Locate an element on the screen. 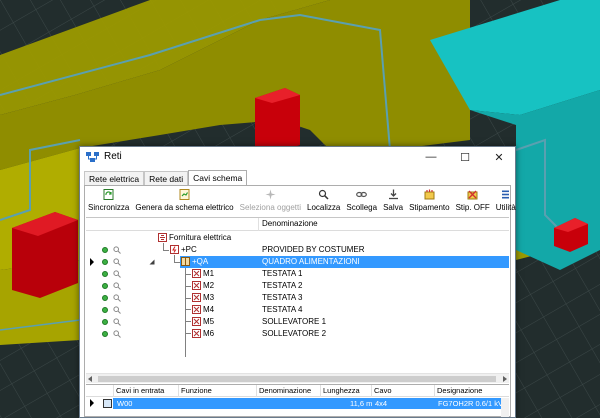  genera-button: Genera da schema elettrico is located at coordinates (184, 202).